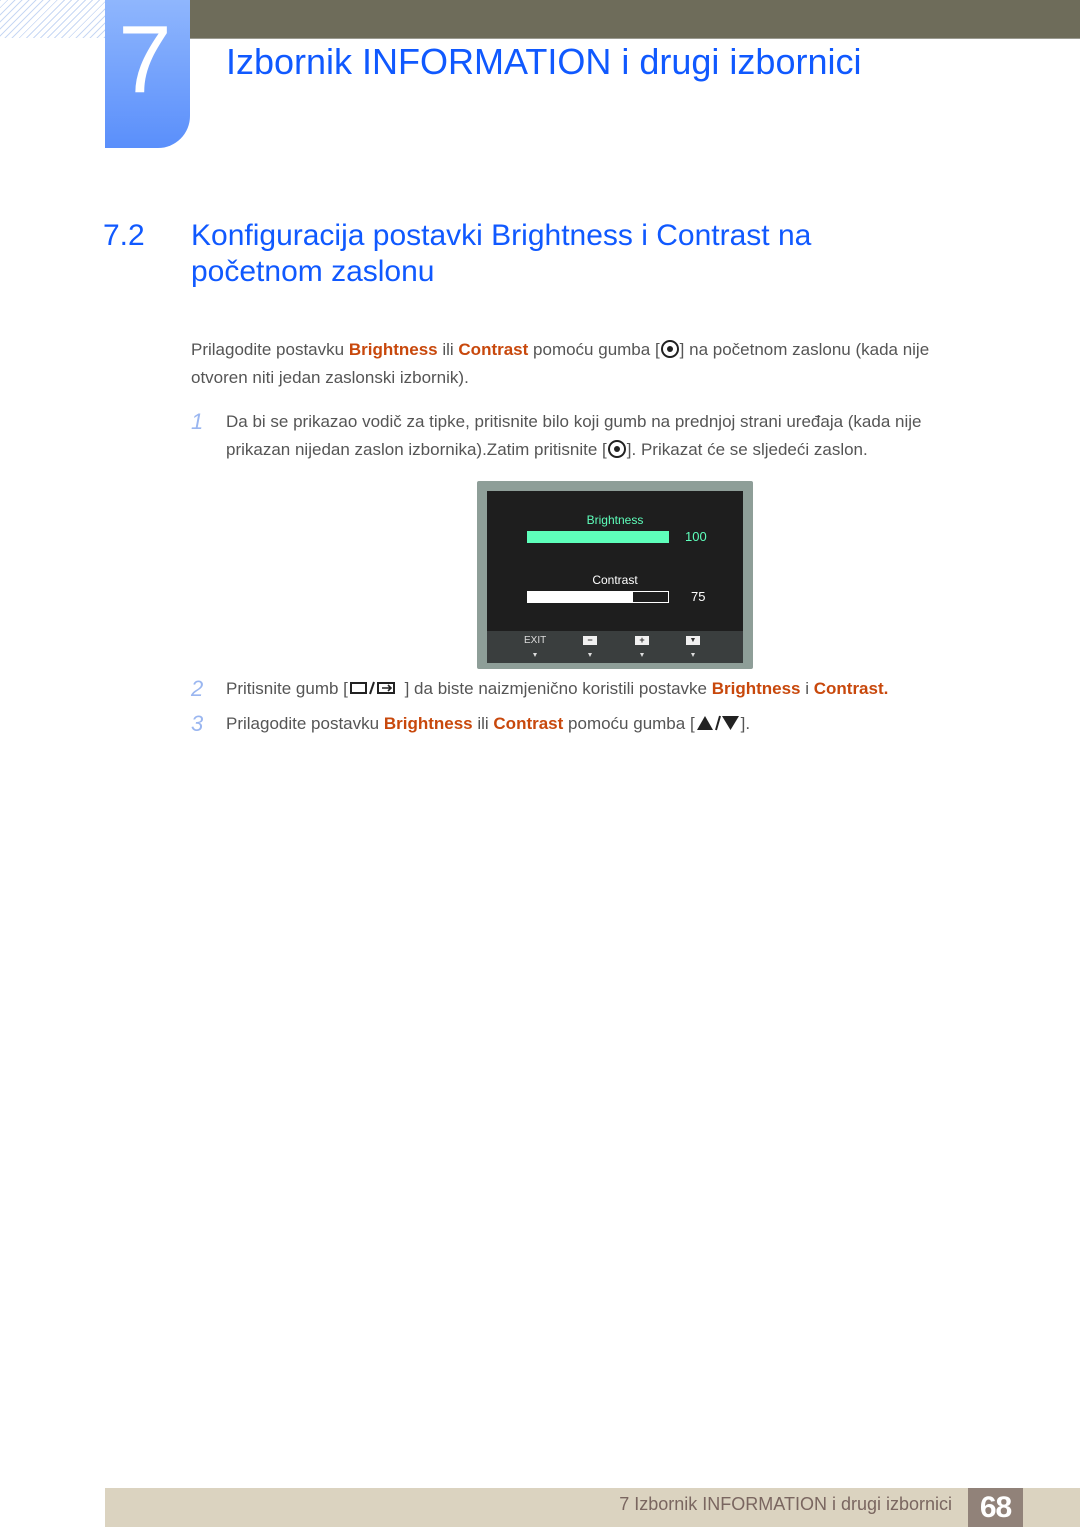 The width and height of the screenshot is (1080, 1527). What do you see at coordinates (615, 561) in the screenshot?
I see `osd-screen: Brightness 100 Contrast 75` at bounding box center [615, 561].